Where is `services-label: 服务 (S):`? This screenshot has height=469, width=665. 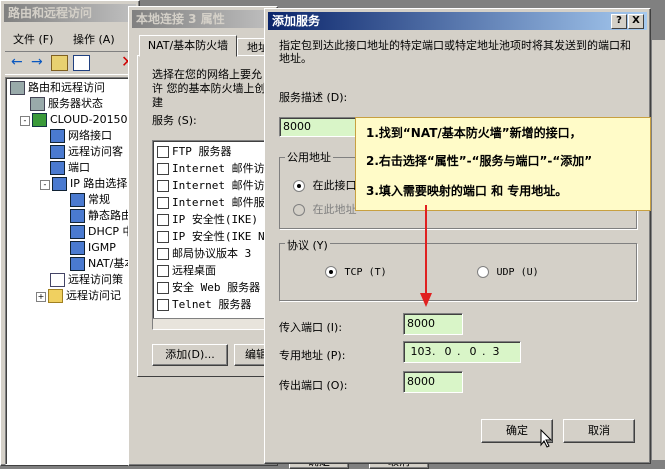 services-label: 服务 (S): is located at coordinates (174, 120).